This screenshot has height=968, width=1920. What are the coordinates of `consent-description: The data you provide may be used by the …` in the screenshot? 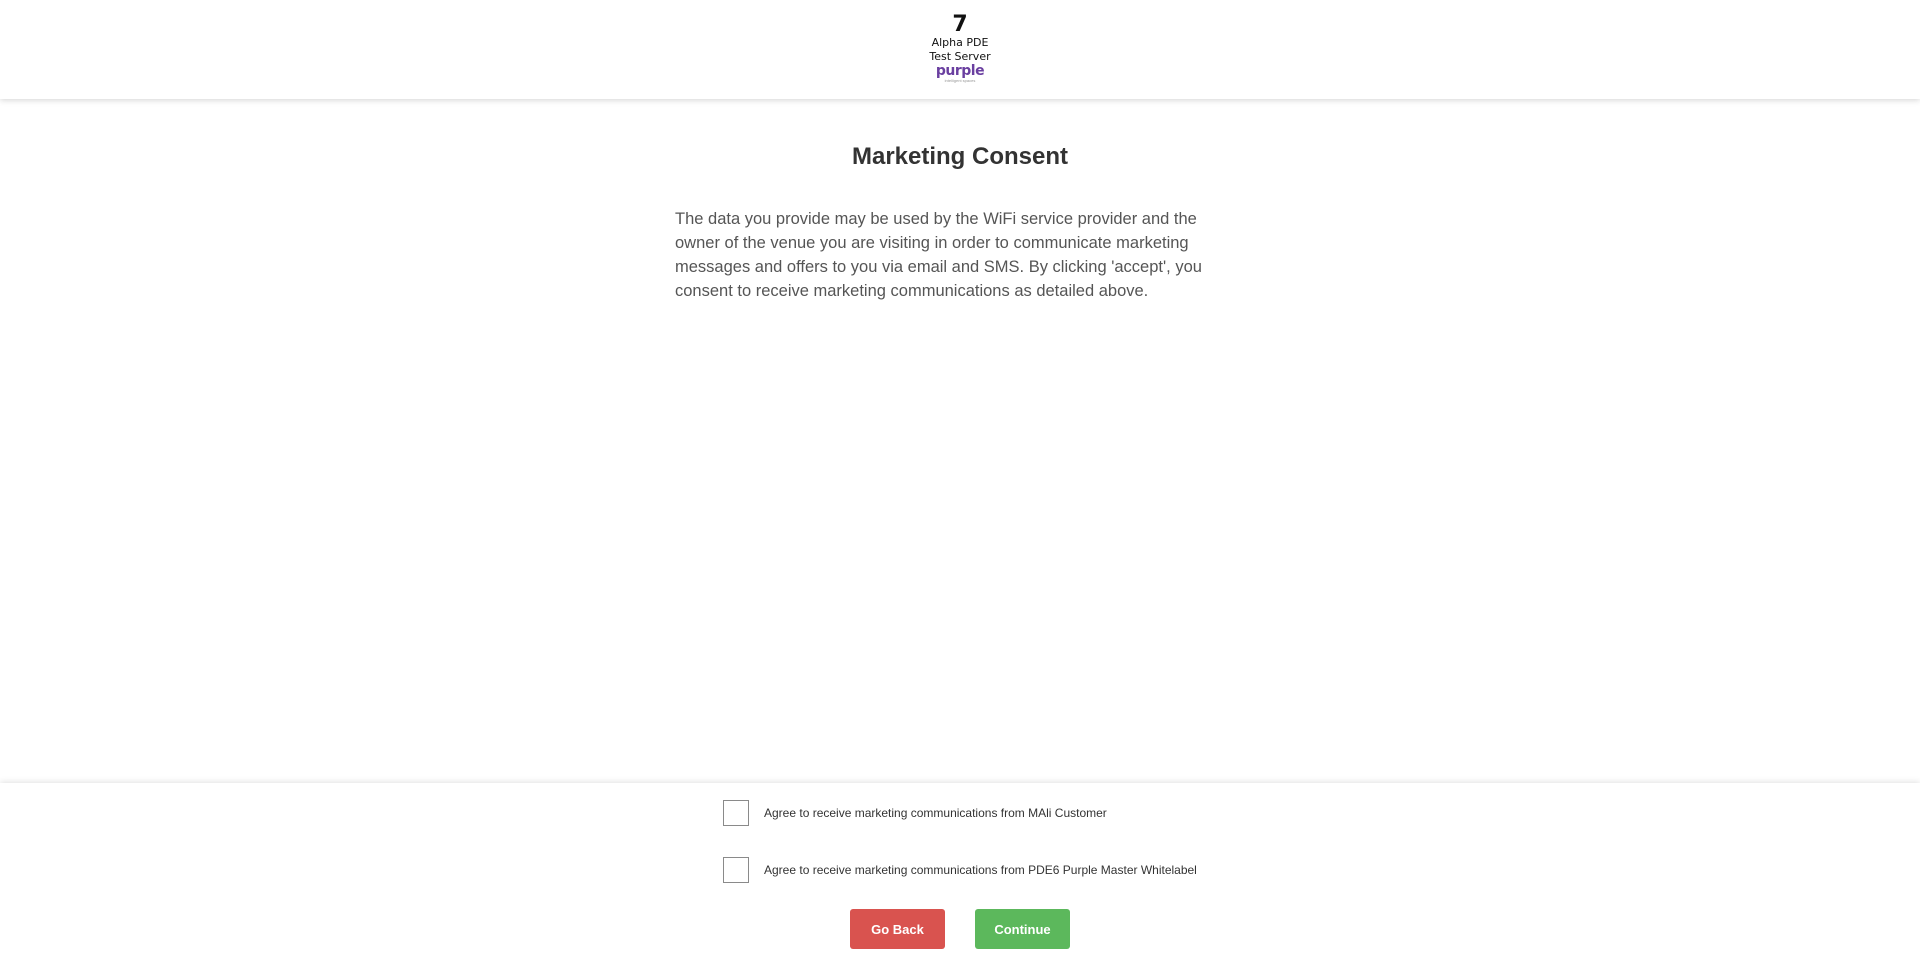 It's located at (938, 255).